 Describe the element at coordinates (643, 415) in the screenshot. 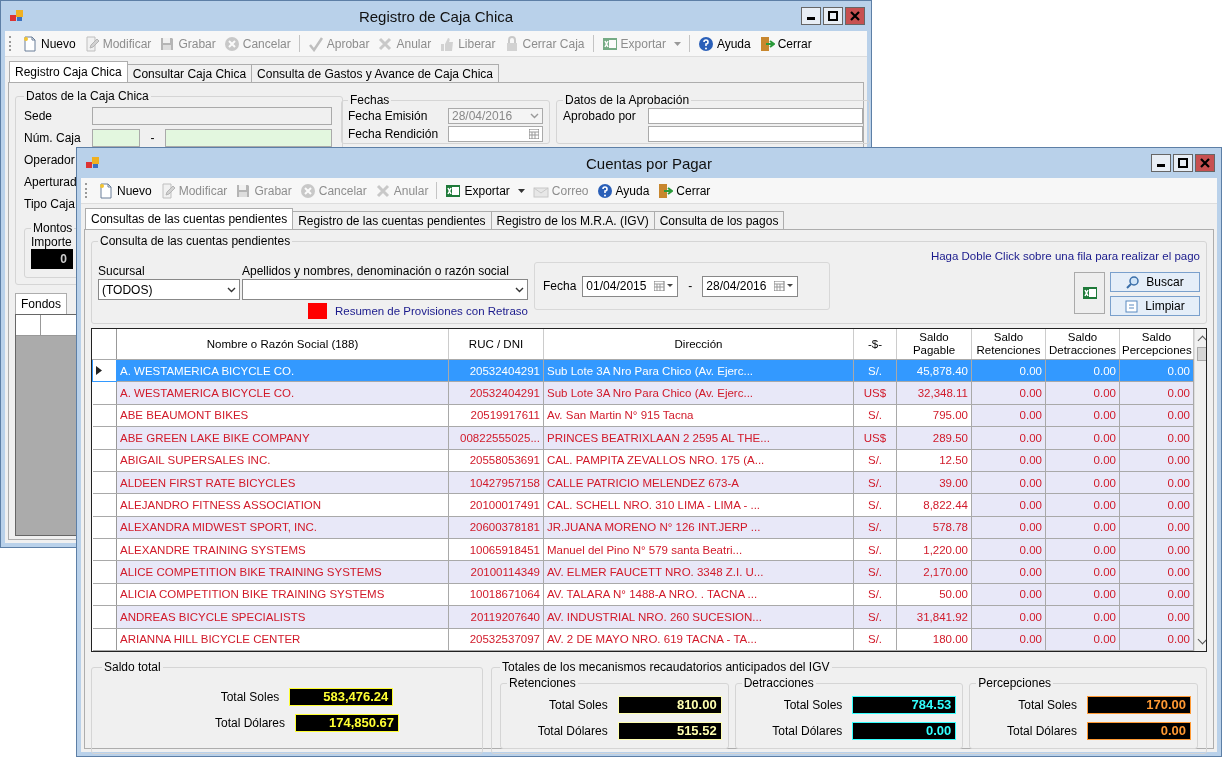

I see `table-row: ABE BEAUMONT BIKES 20519917611 Av. San Martin N° 915 Tacna S/. 795.00 0.00 0.00 0.00` at that location.